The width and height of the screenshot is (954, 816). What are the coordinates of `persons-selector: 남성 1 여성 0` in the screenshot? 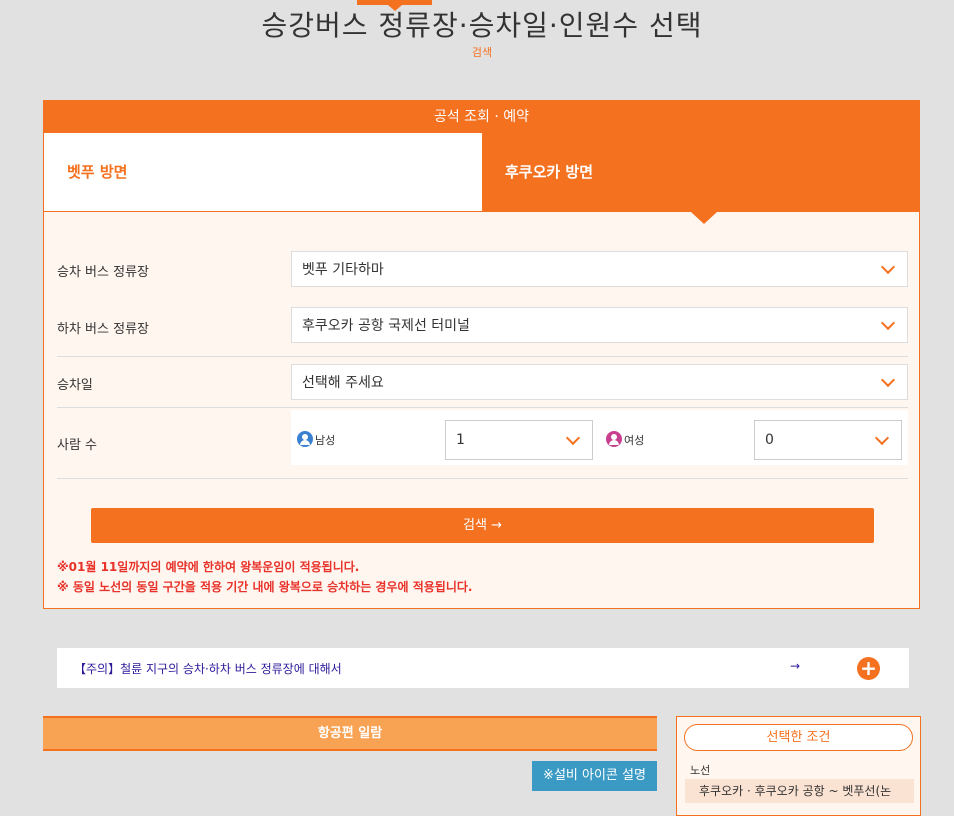 It's located at (599, 437).